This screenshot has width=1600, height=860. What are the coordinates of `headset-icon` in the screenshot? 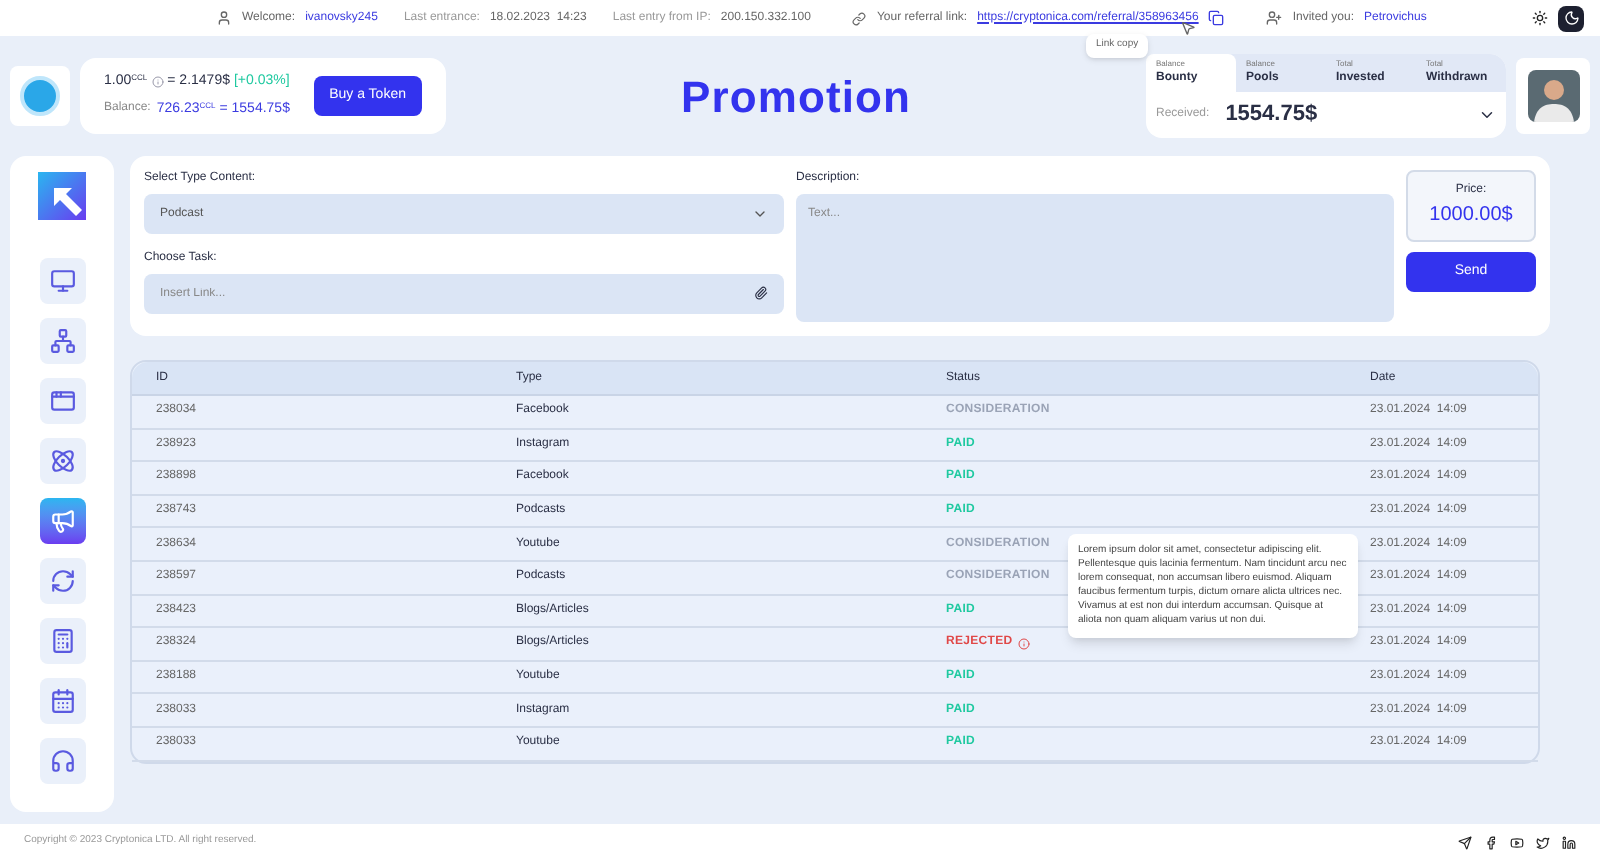 It's located at (62, 761).